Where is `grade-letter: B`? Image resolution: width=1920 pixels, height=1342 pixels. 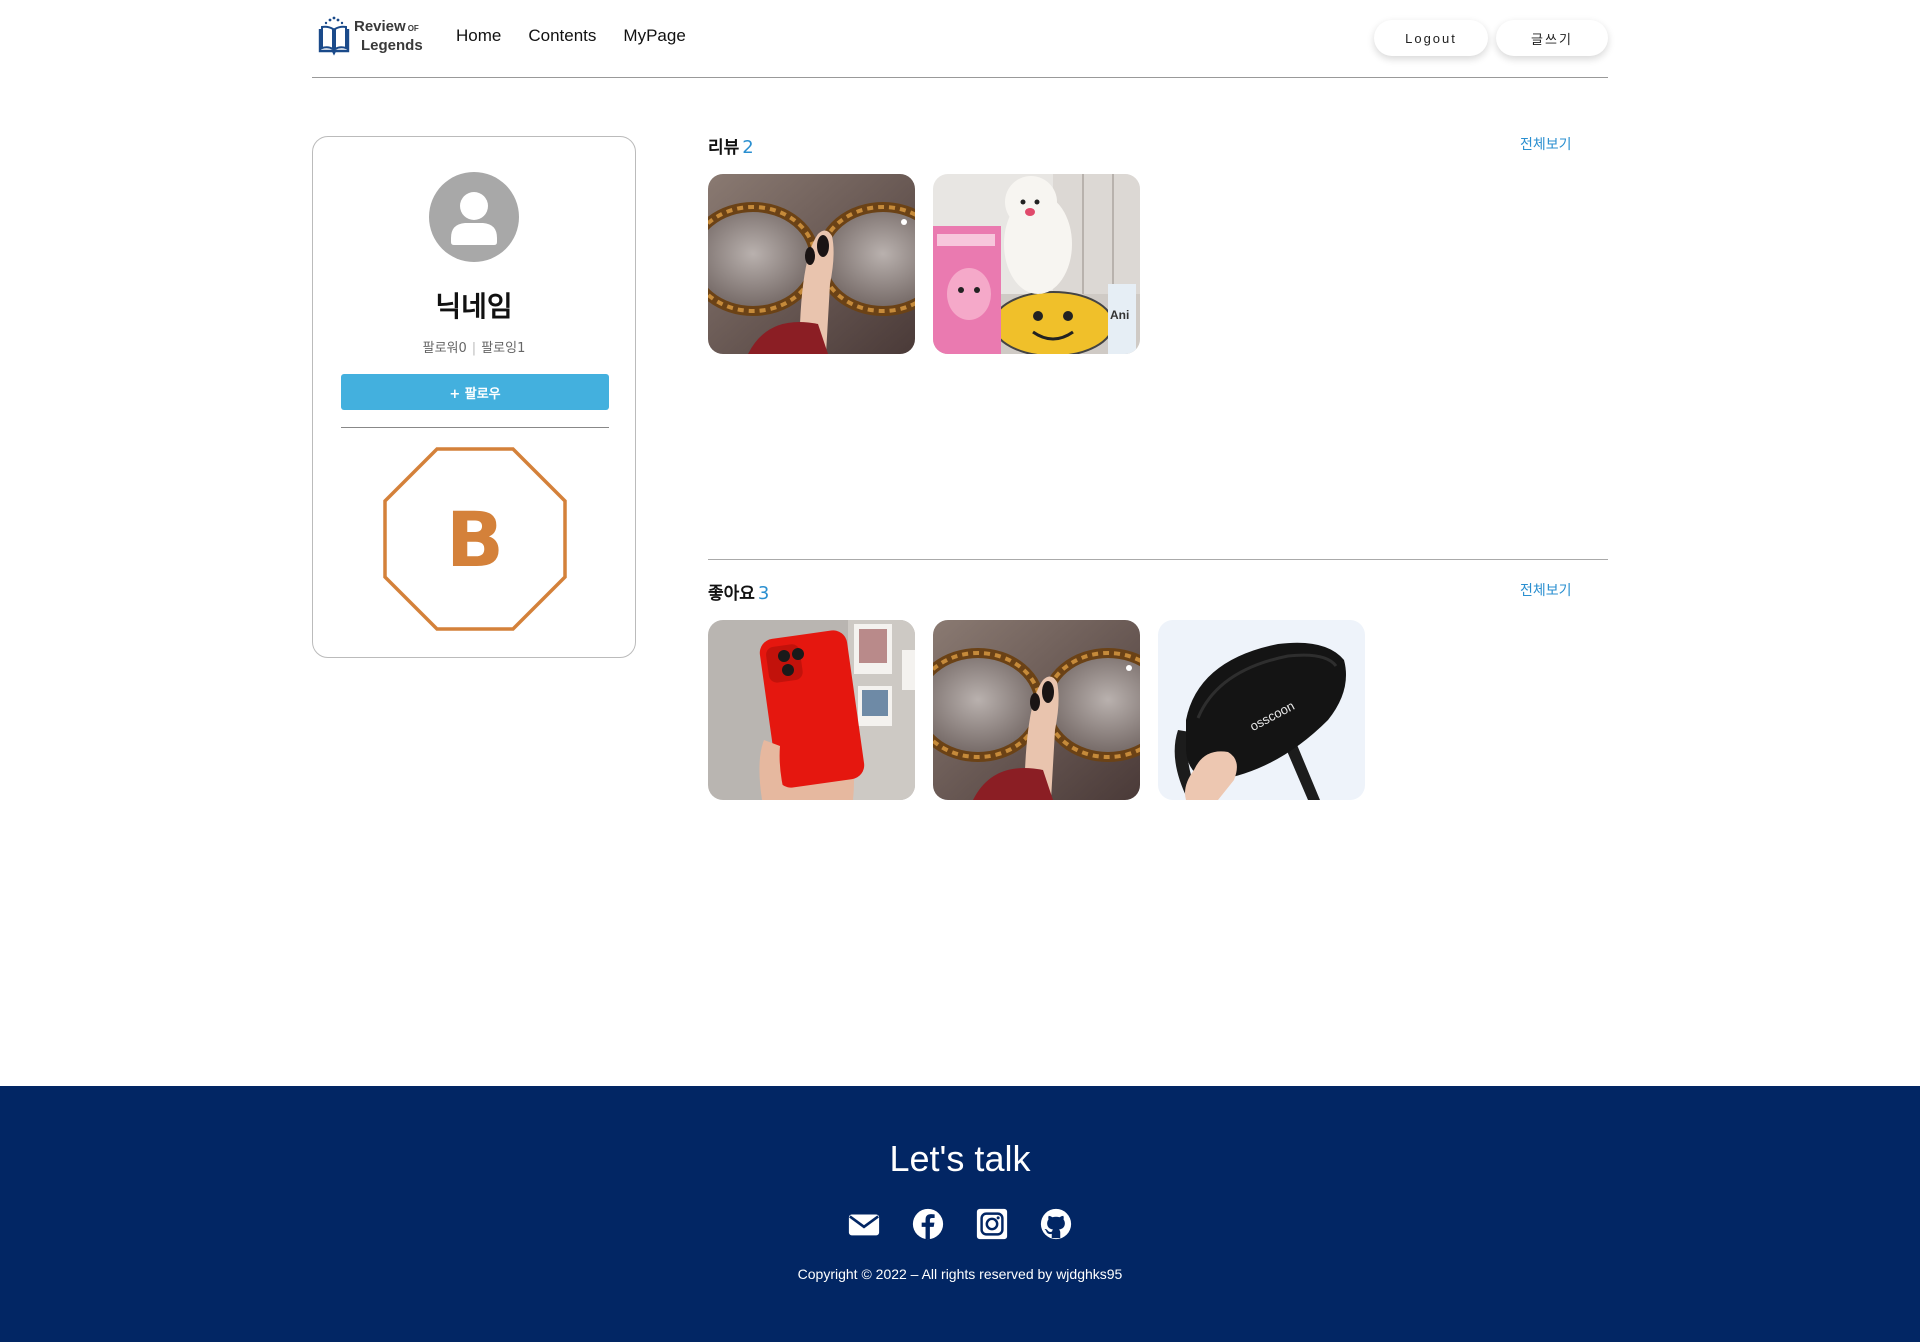 grade-letter: B is located at coordinates (475, 539).